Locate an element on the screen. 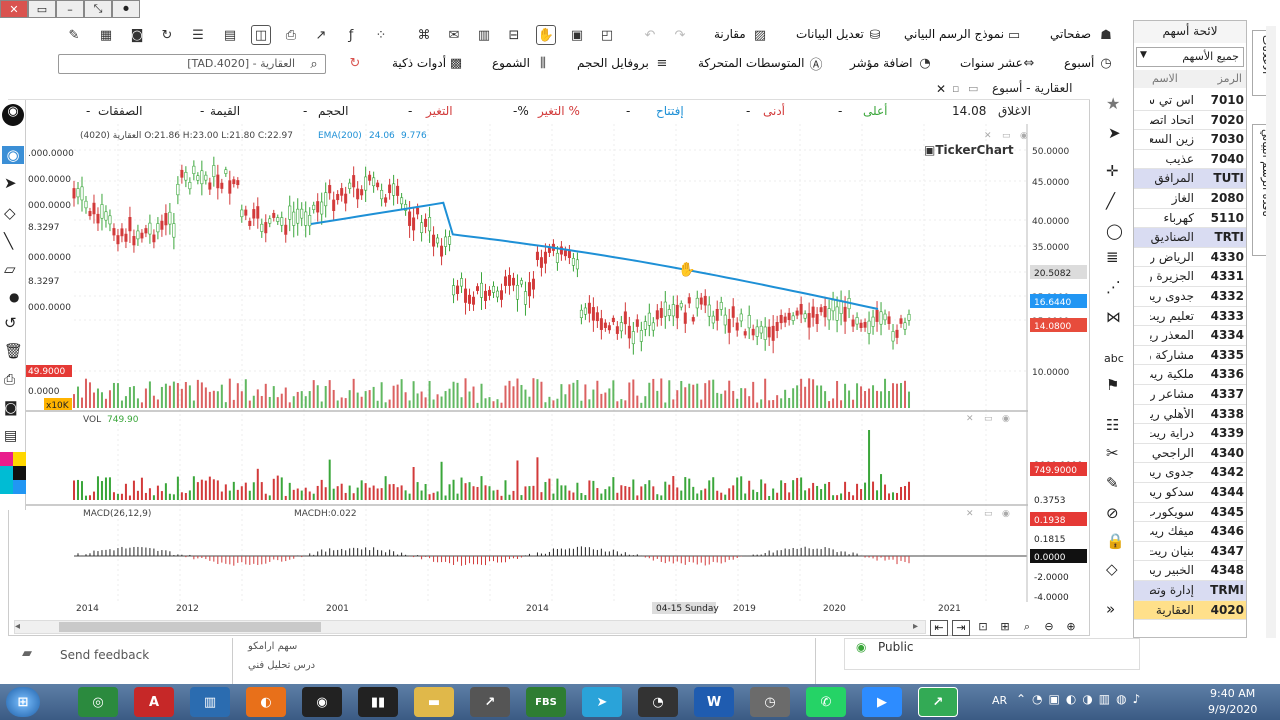  col-code: الرمز is located at coordinates (1230, 78).